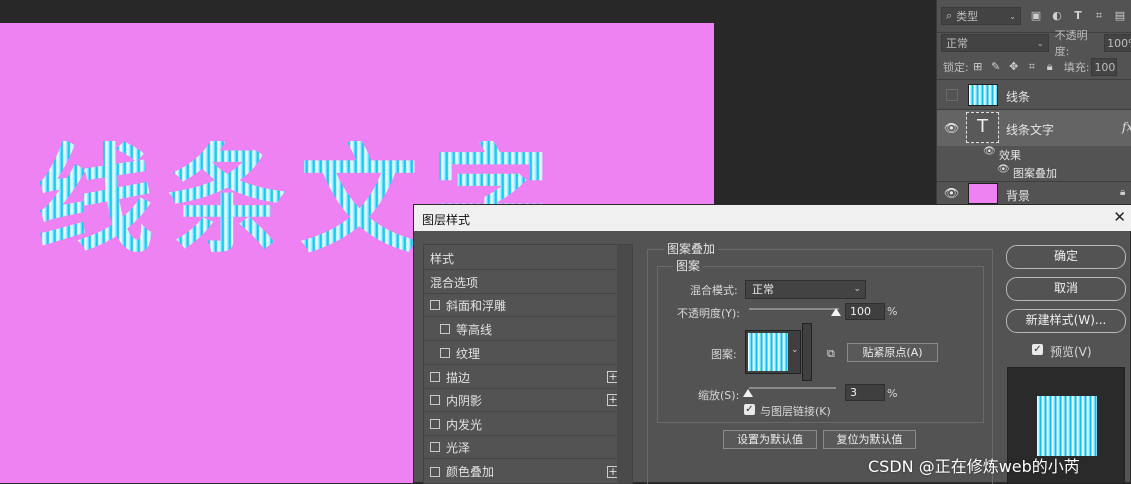 The width and height of the screenshot is (1131, 484). Describe the element at coordinates (772, 218) in the screenshot. I see `dialog-title-bar: 图层样式 ✕` at that location.